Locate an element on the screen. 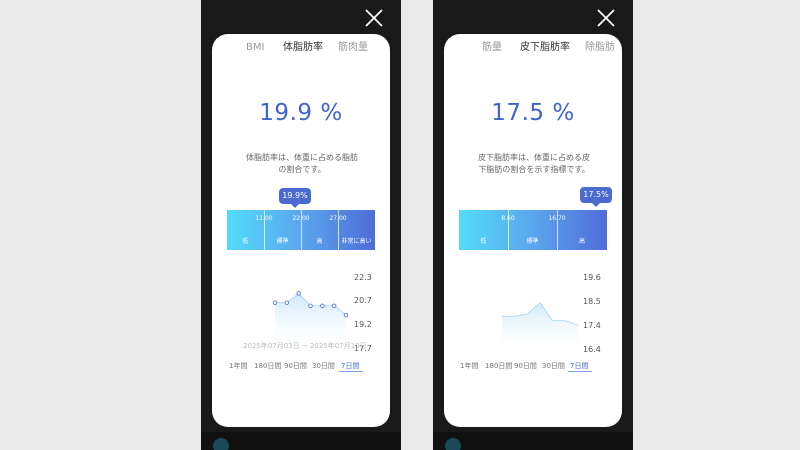  chart-area is located at coordinates (540, 326).